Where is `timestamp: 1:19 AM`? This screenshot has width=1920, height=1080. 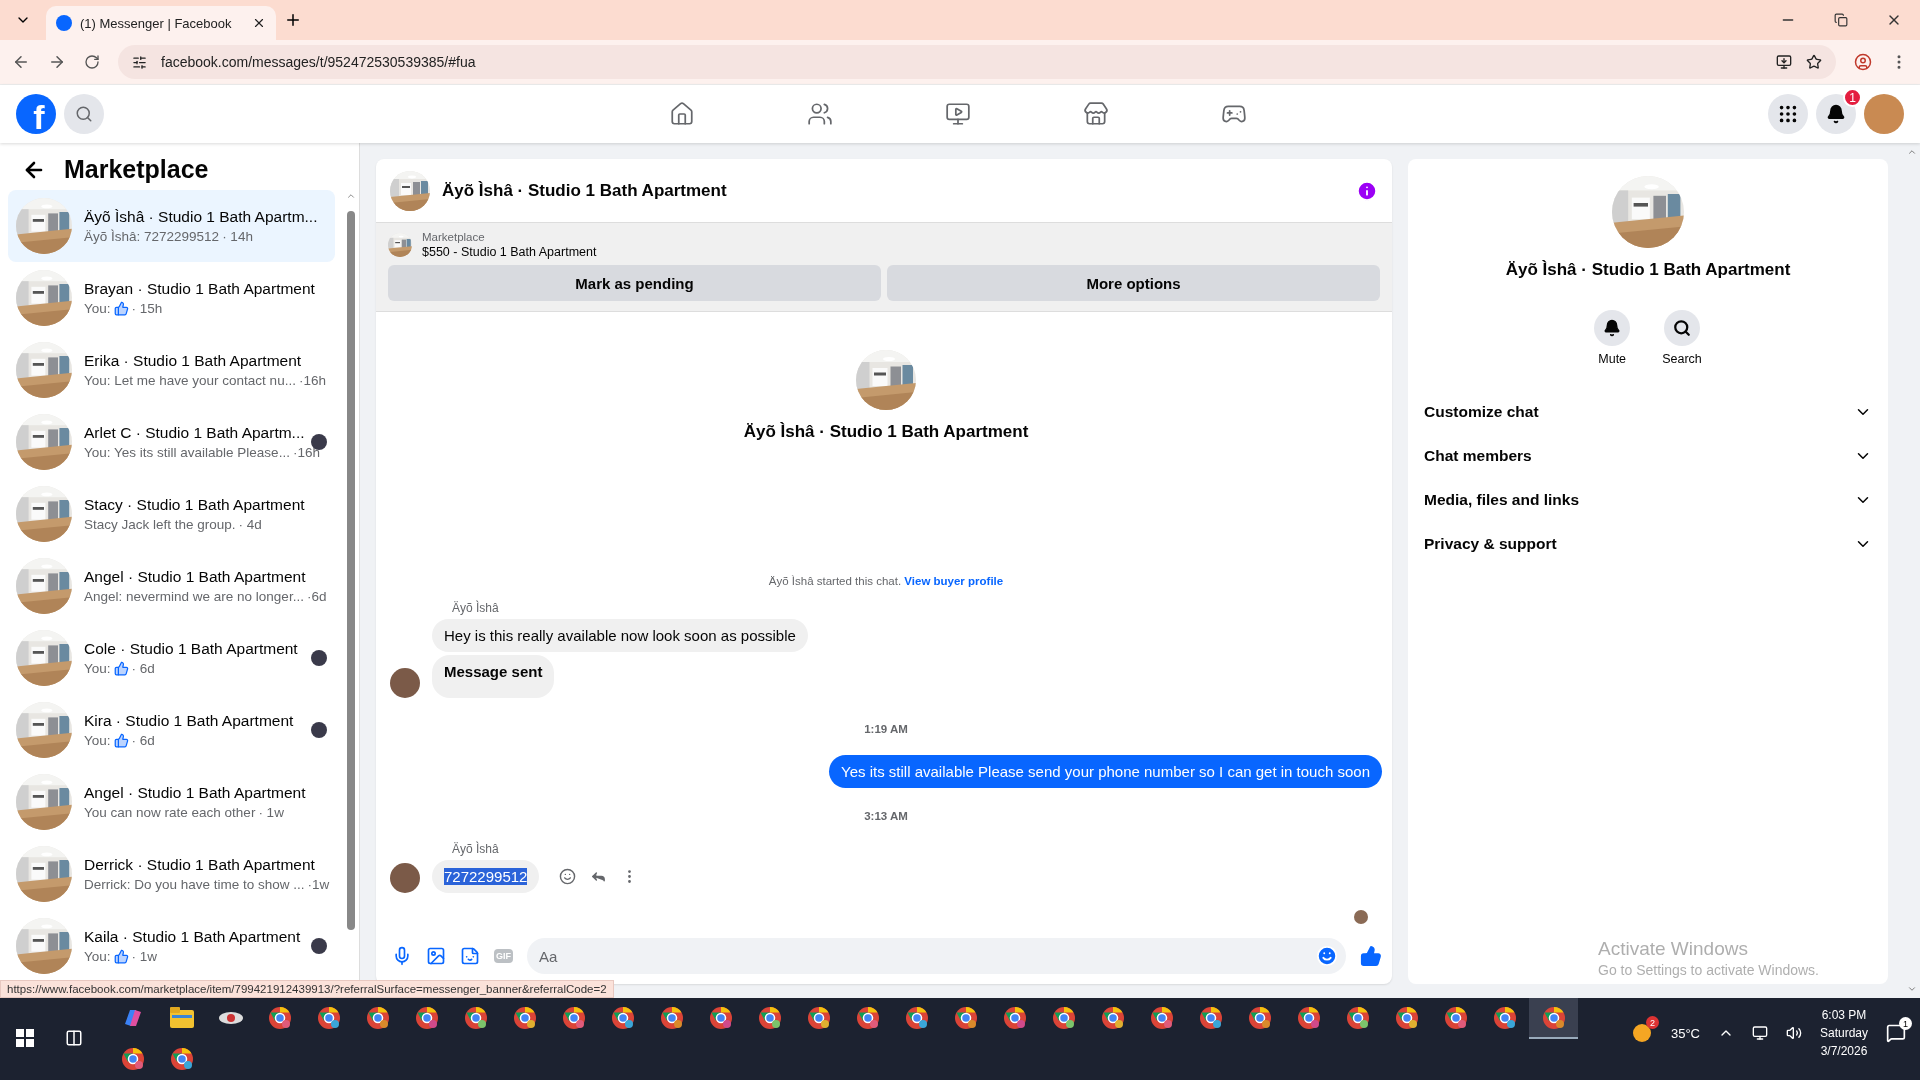 timestamp: 1:19 AM is located at coordinates (886, 729).